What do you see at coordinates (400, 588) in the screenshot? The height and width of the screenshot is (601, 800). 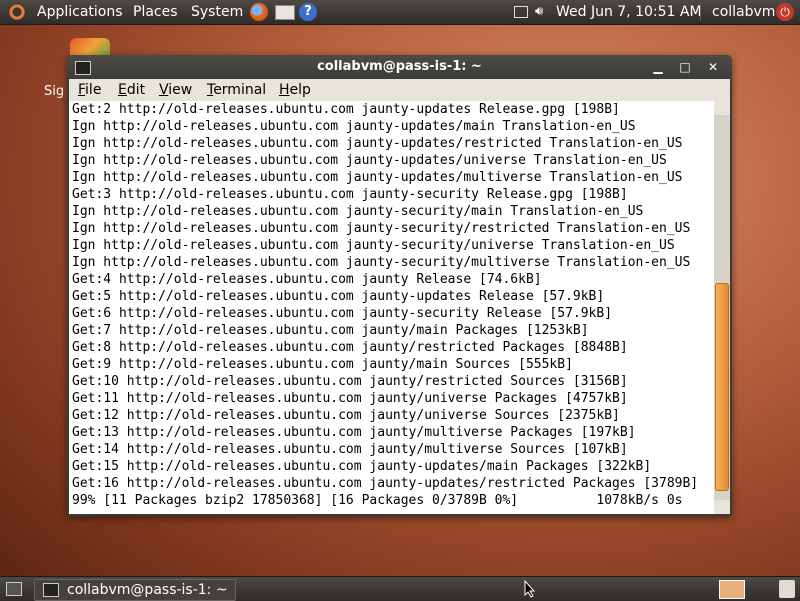 I see `bottom-panel: collabvm@pass-is-1: ~` at bounding box center [400, 588].